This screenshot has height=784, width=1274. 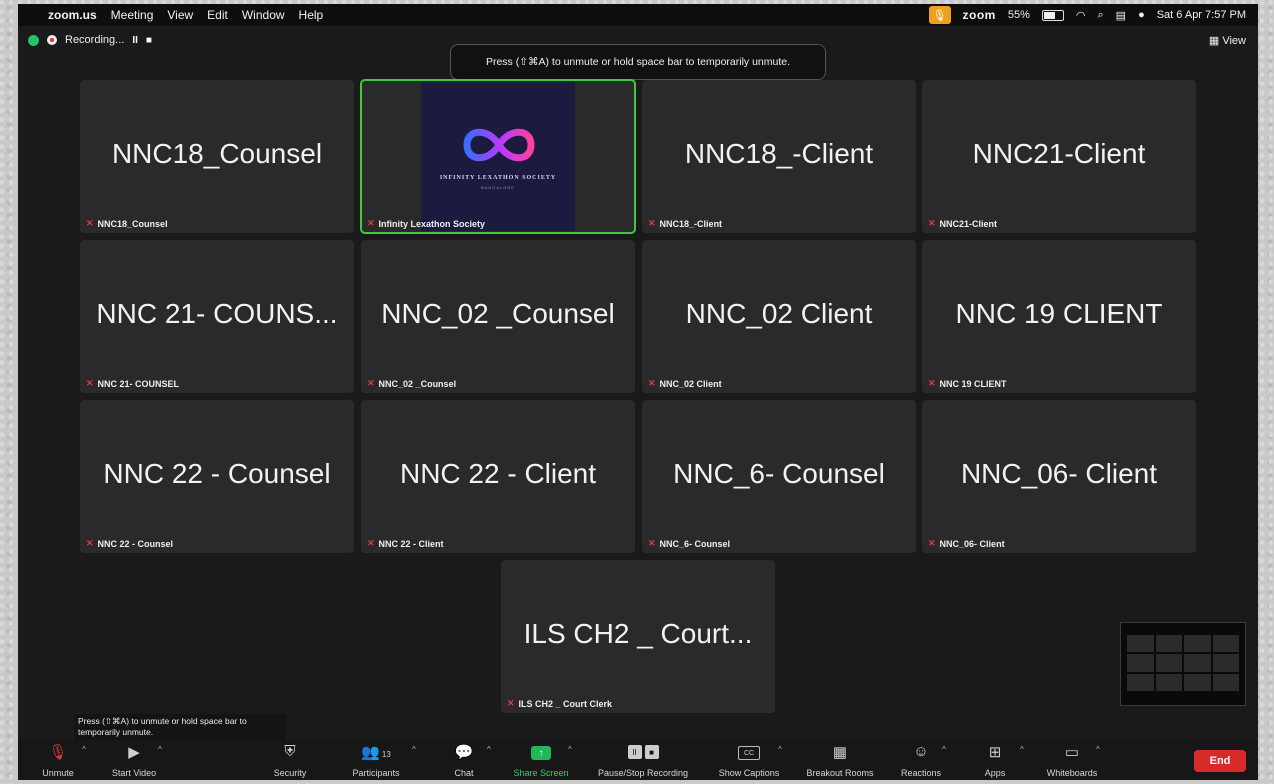 What do you see at coordinates (498, 476) in the screenshot?
I see `participant-tile: NNC 22 - Client ✕ NNC 22 - Client` at bounding box center [498, 476].